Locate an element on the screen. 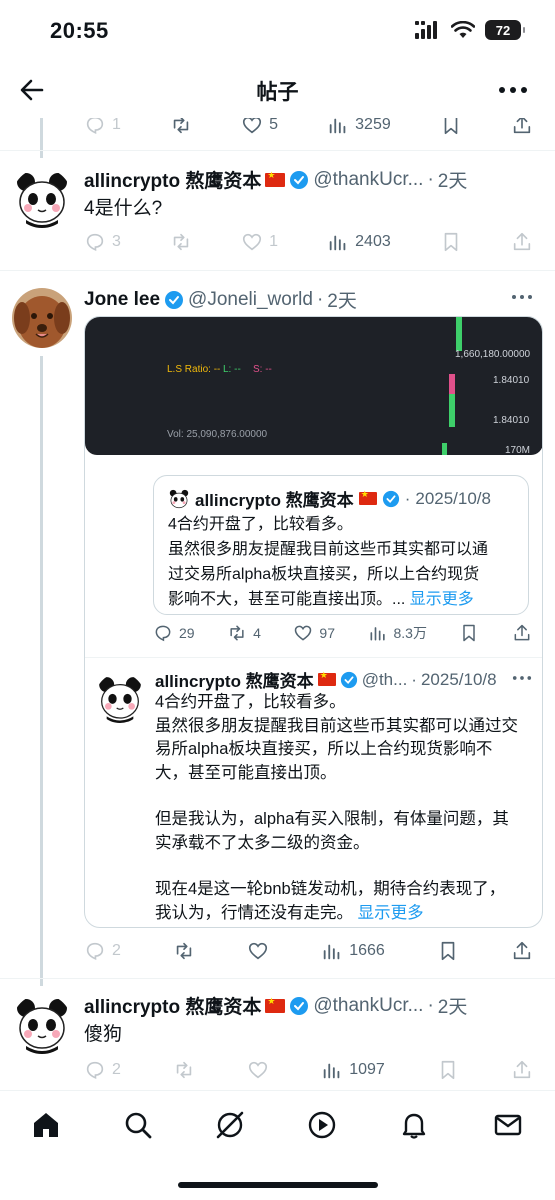  chart-l-label: L: -- is located at coordinates (232, 369).